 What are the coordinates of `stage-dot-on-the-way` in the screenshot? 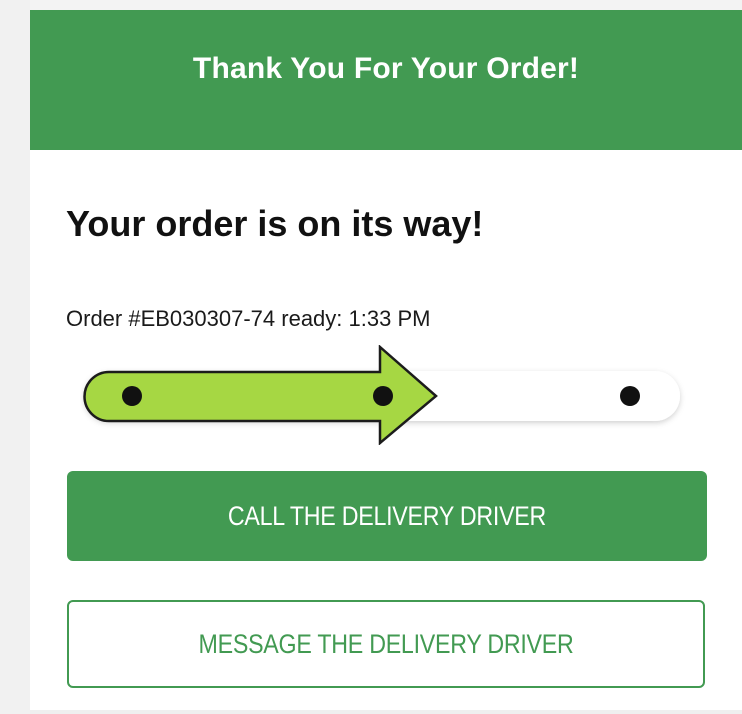 It's located at (383, 396).